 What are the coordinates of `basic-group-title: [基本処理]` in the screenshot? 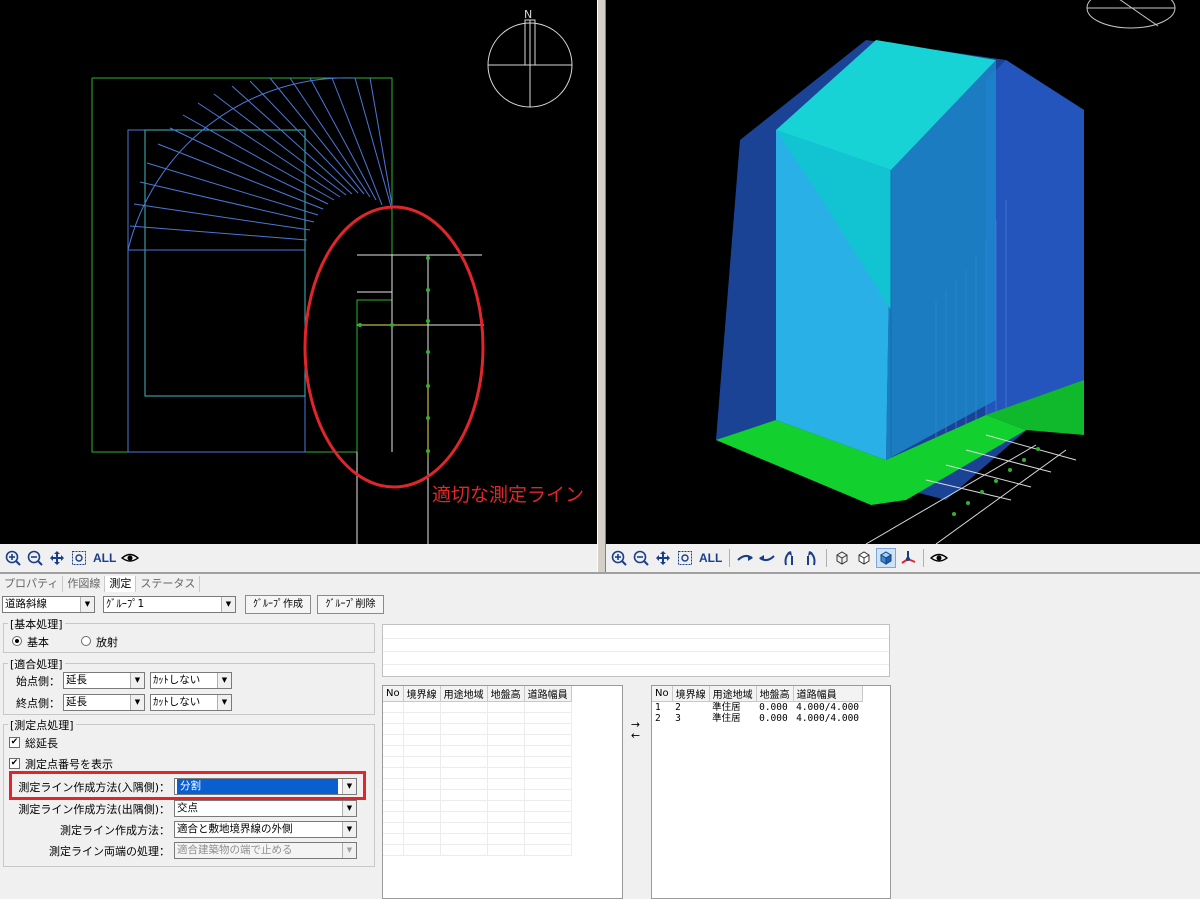 It's located at (36, 624).